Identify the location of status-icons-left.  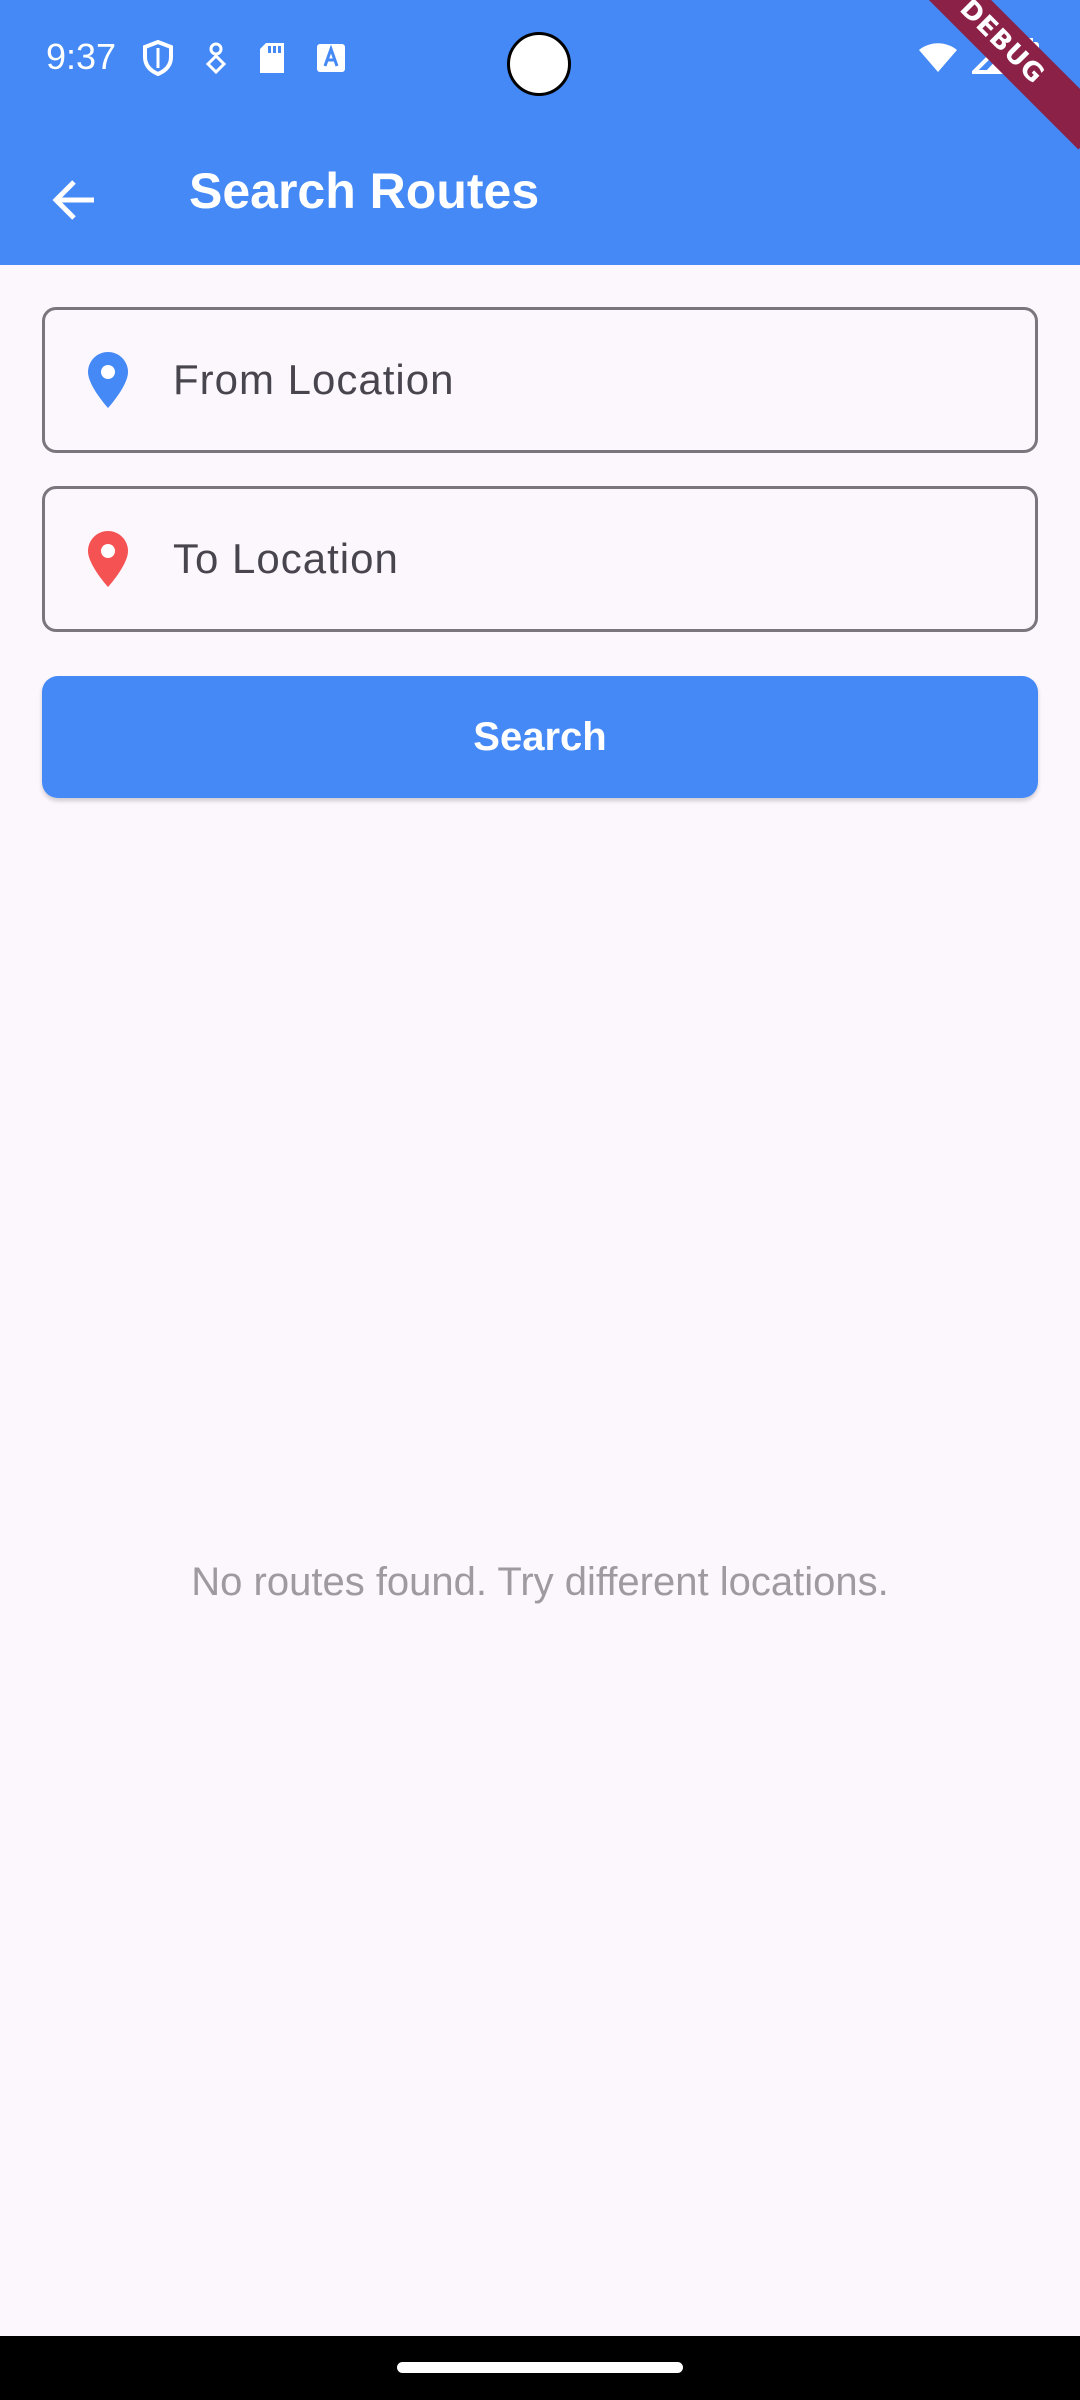
(244, 58).